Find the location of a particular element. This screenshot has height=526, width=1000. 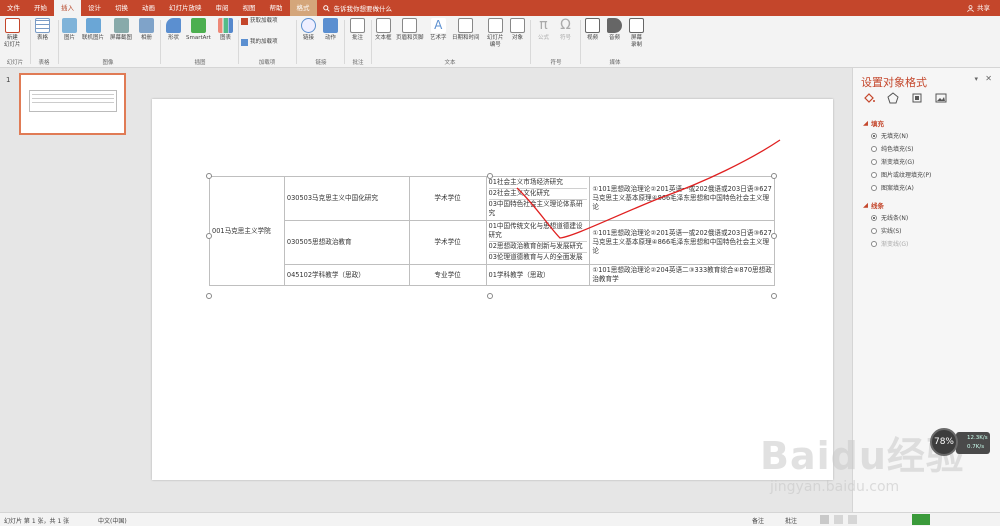

red-arrow-stroke is located at coordinates (648, 189).